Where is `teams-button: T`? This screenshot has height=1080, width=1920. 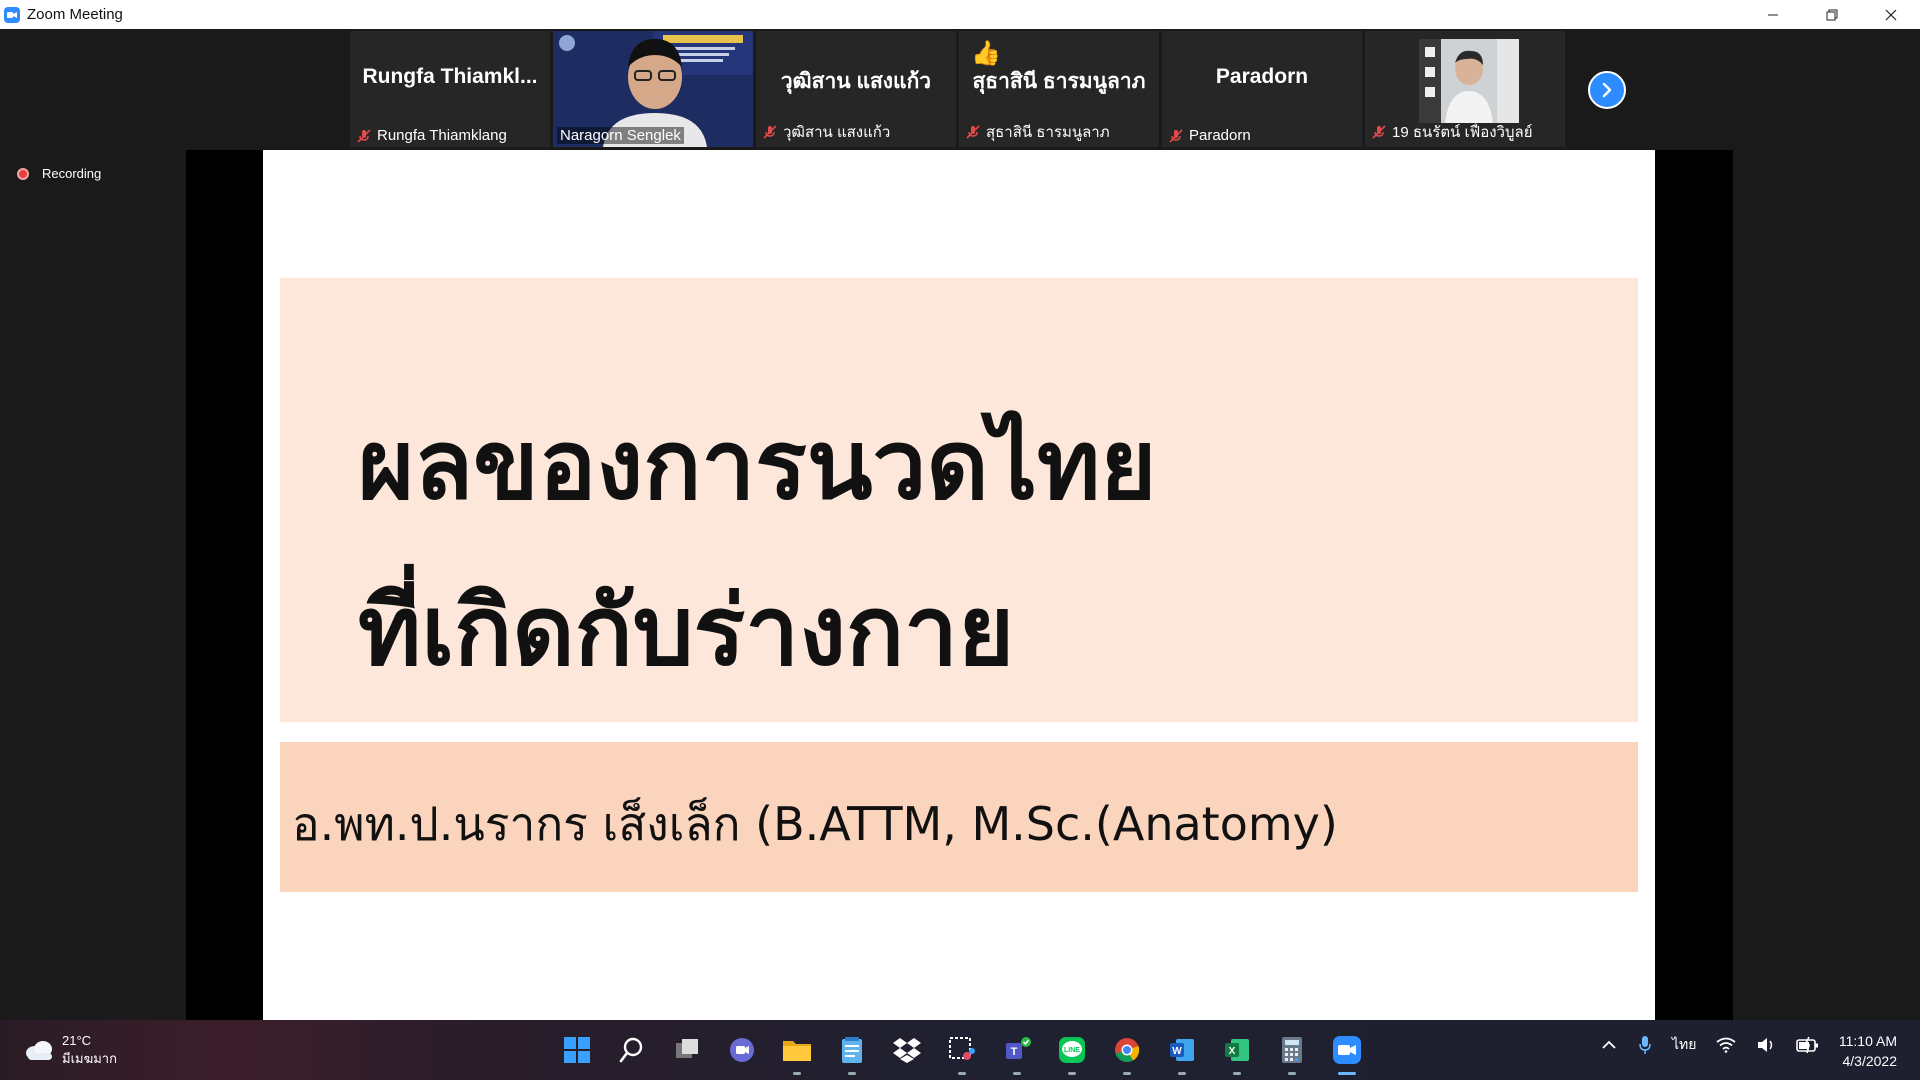 teams-button: T is located at coordinates (1017, 1052).